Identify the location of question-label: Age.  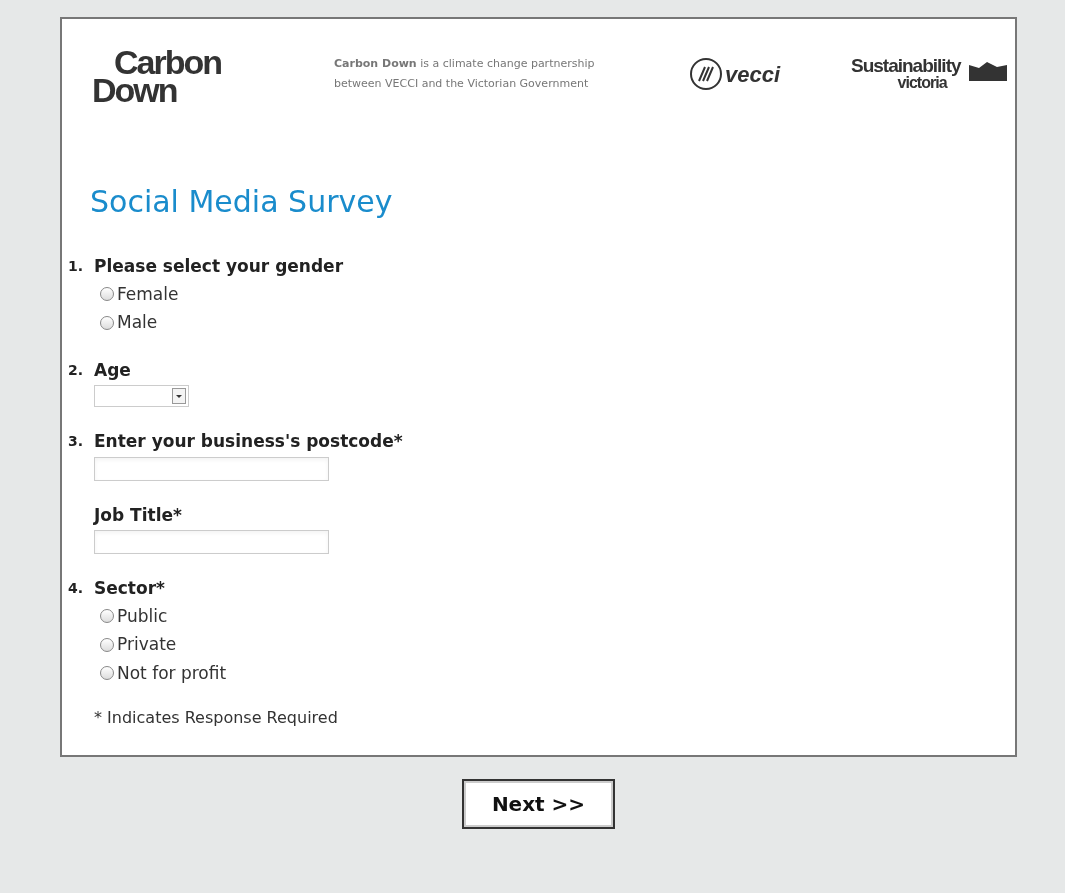
(113, 370).